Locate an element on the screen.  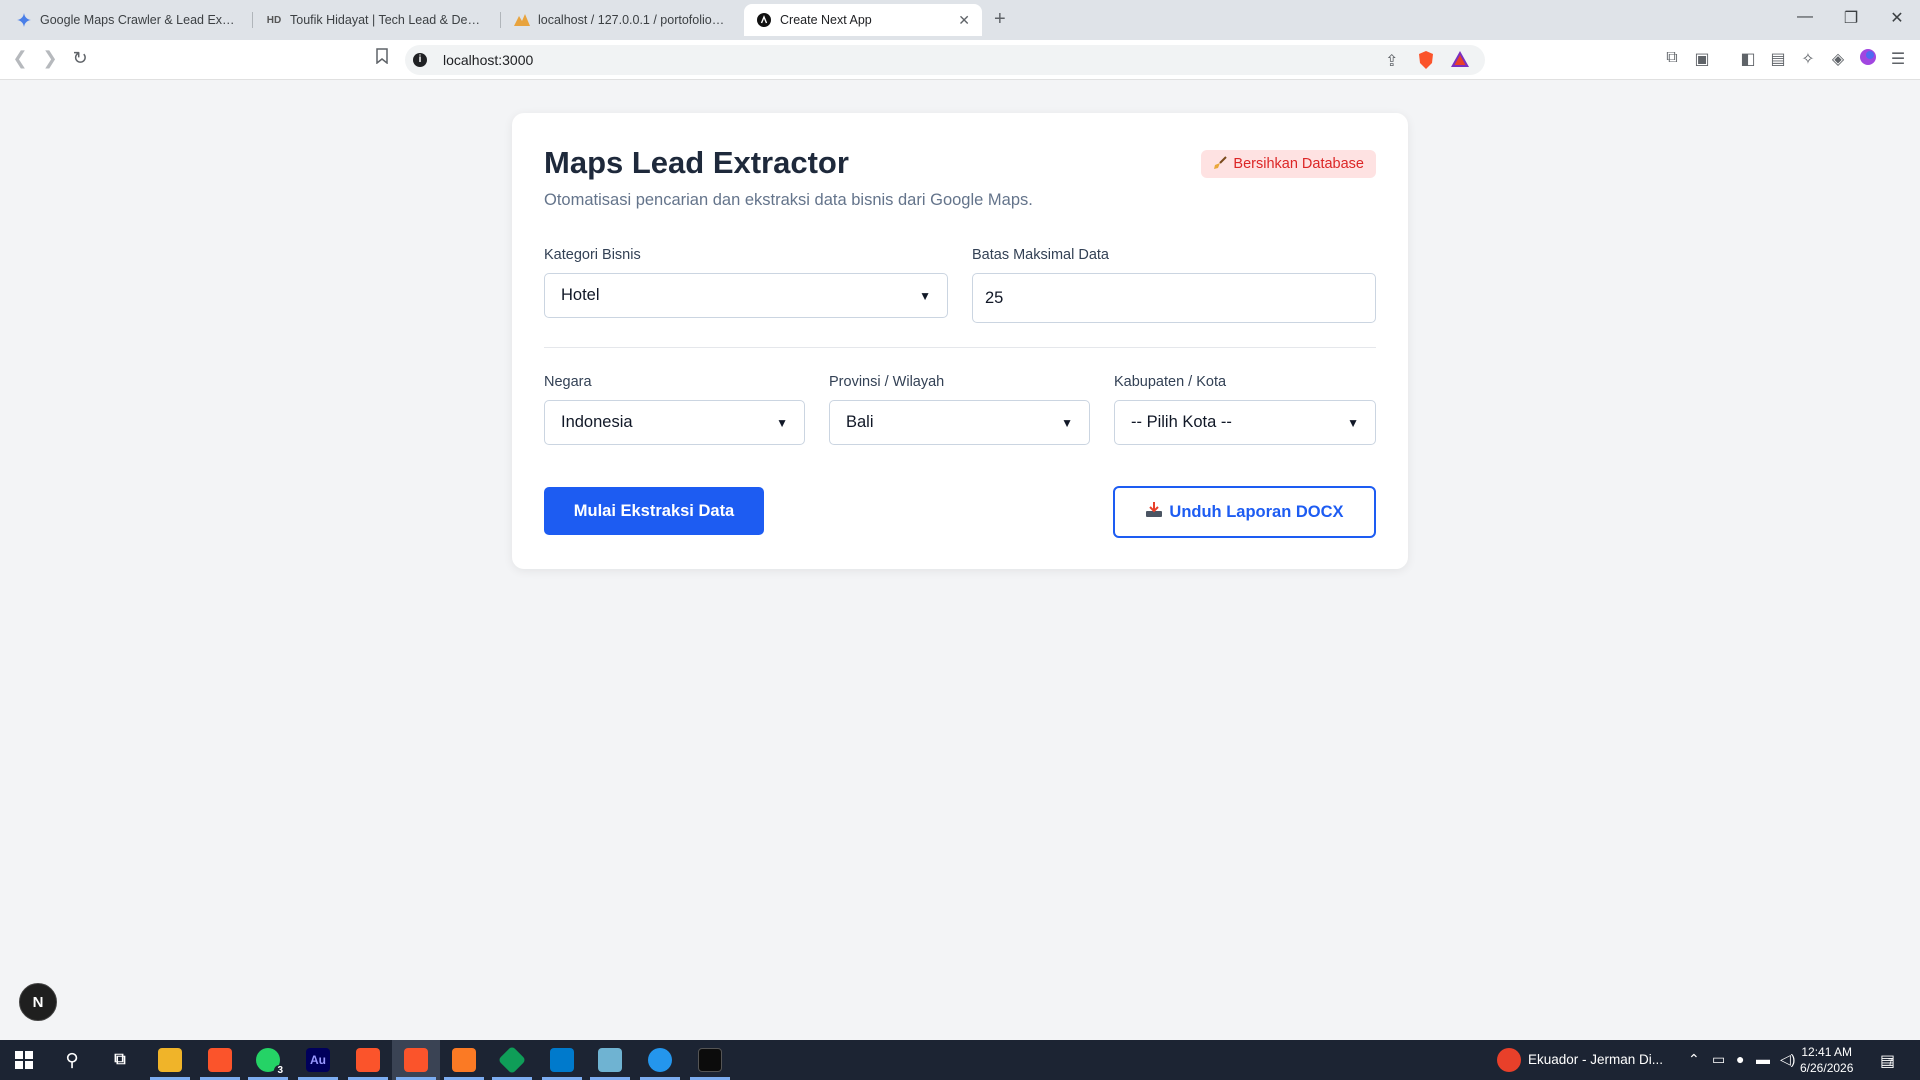
city-select: -- Pilih Kota -- ▼ is located at coordinates (1245, 422).